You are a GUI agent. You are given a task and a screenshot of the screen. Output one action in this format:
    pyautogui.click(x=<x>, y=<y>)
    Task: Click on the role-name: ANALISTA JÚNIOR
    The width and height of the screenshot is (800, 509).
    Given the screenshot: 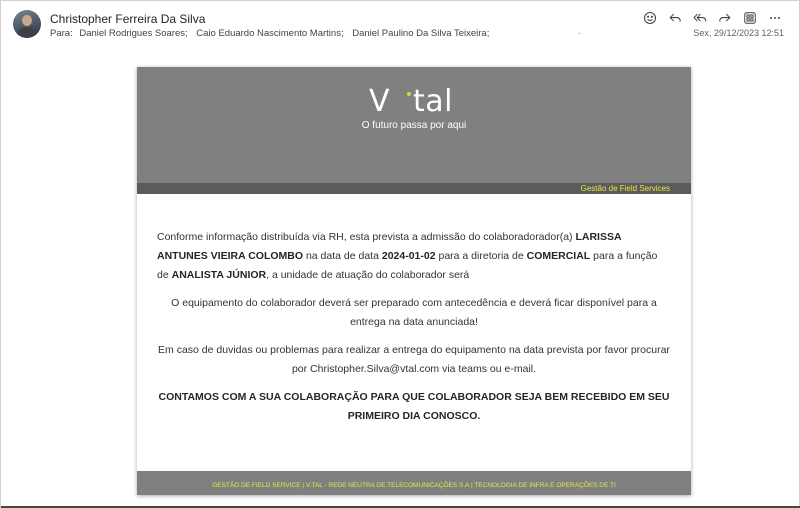 What is the action you would take?
    pyautogui.click(x=219, y=275)
    